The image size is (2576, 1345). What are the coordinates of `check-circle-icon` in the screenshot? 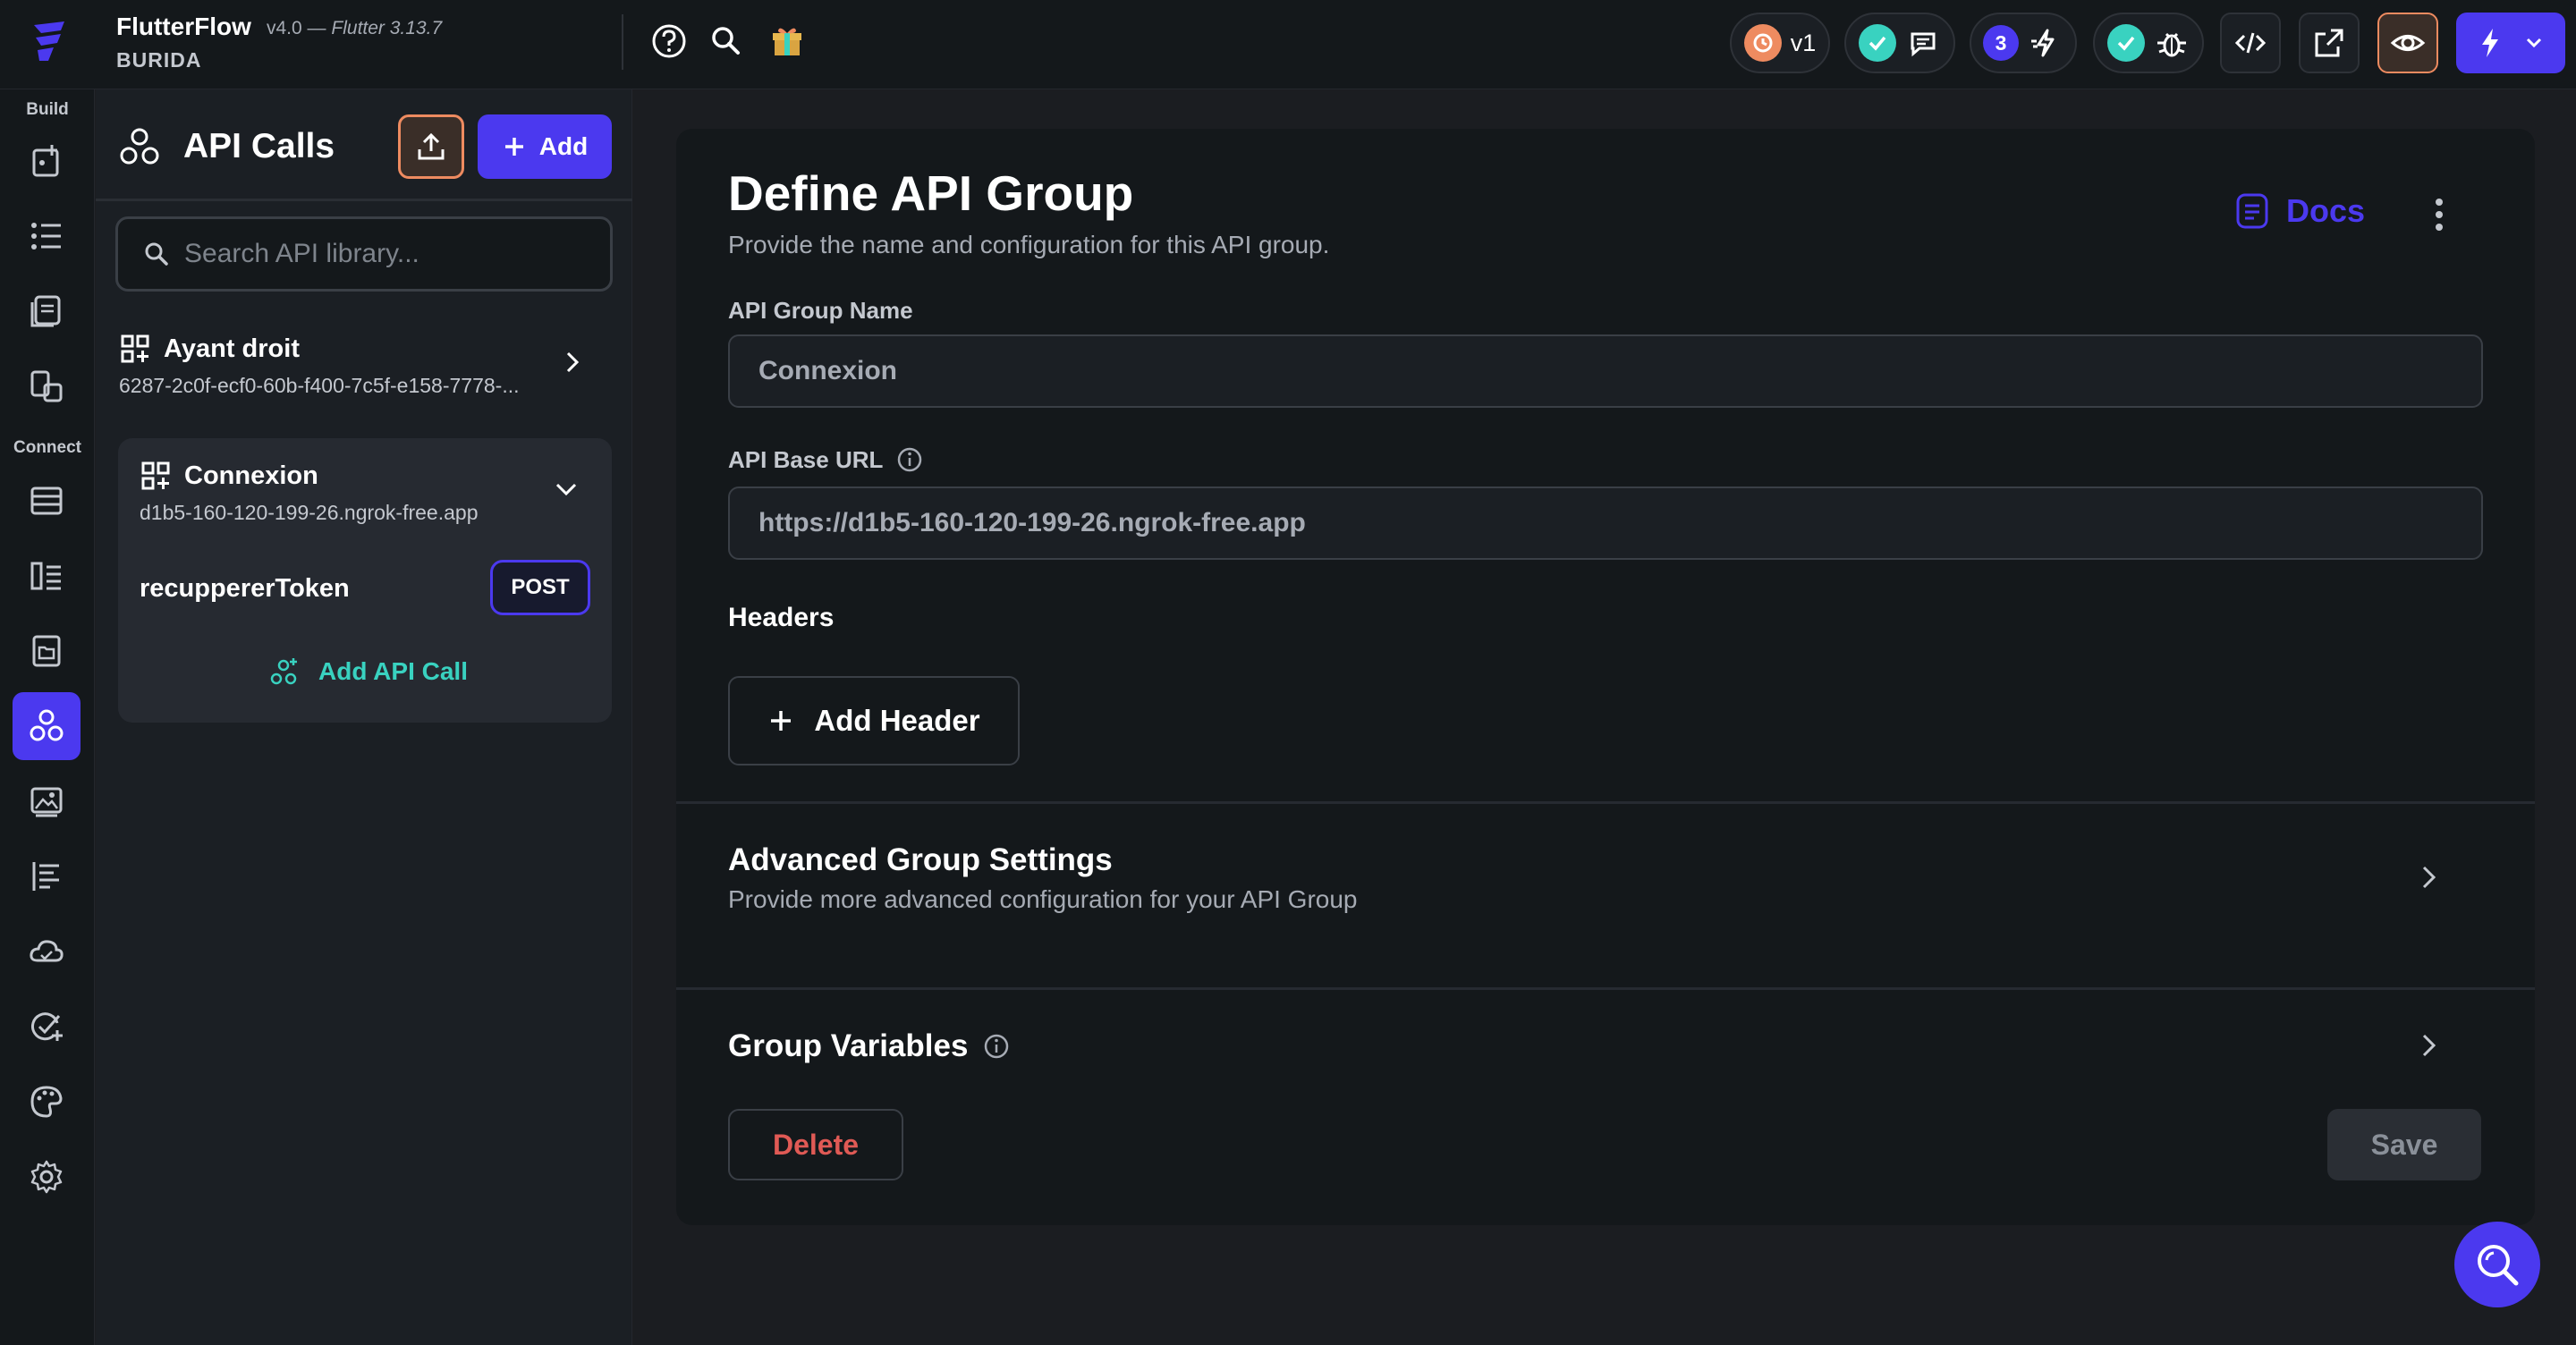 It's located at (46, 1026).